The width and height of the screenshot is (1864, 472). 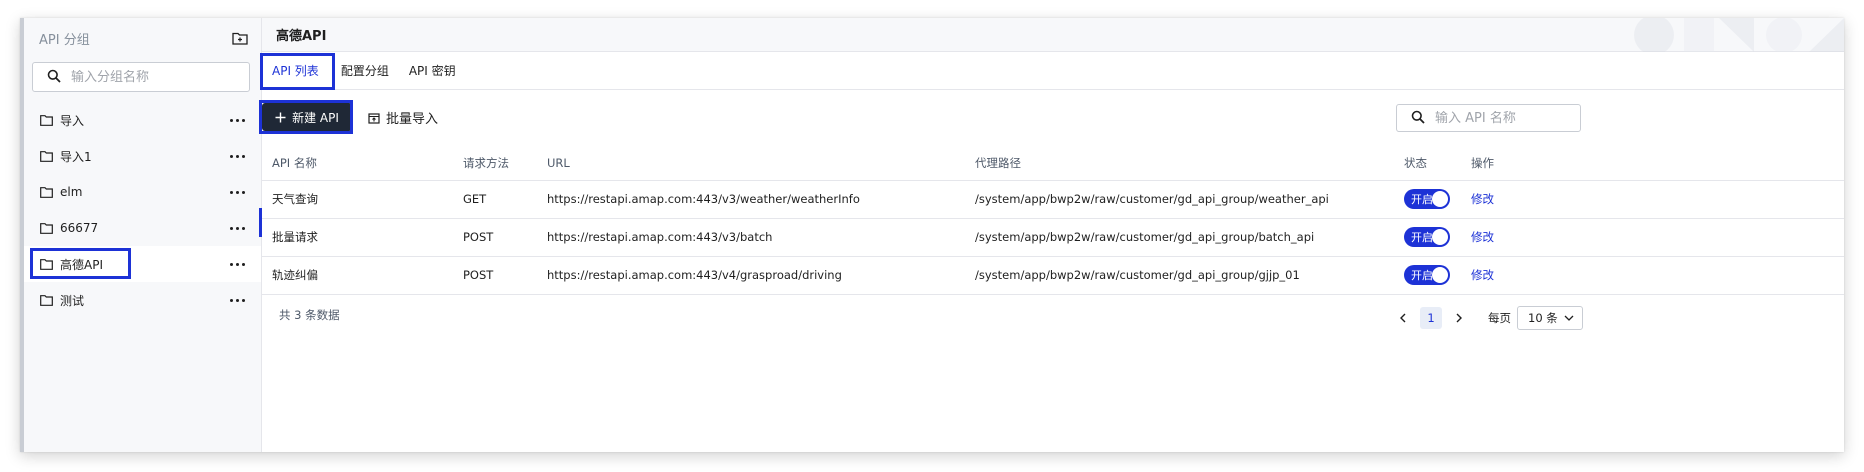 I want to click on chevron-left-icon, so click(x=1403, y=318).